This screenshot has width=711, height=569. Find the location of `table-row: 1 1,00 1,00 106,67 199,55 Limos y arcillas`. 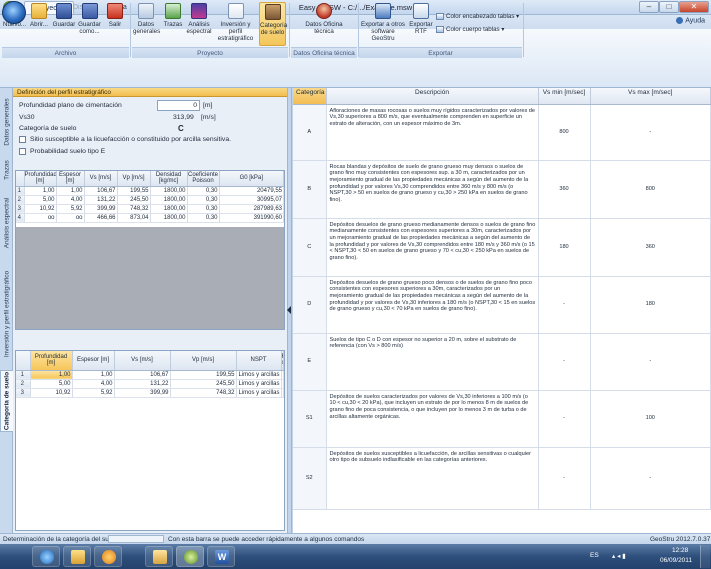

table-row: 1 1,00 1,00 106,67 199,55 Limos y arcillas is located at coordinates (150, 375).